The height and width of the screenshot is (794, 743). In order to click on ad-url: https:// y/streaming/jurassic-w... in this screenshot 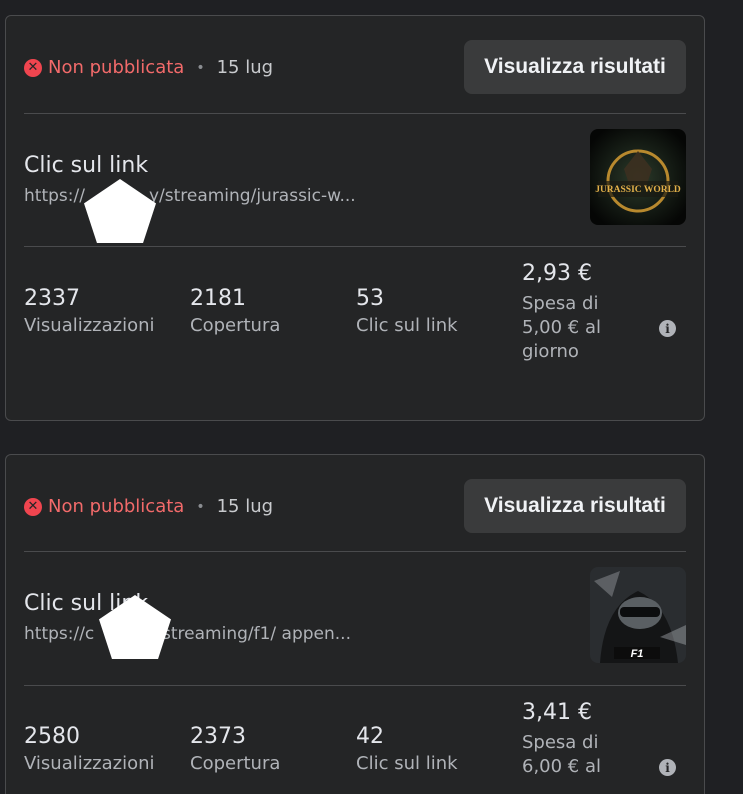, I will do `click(190, 196)`.